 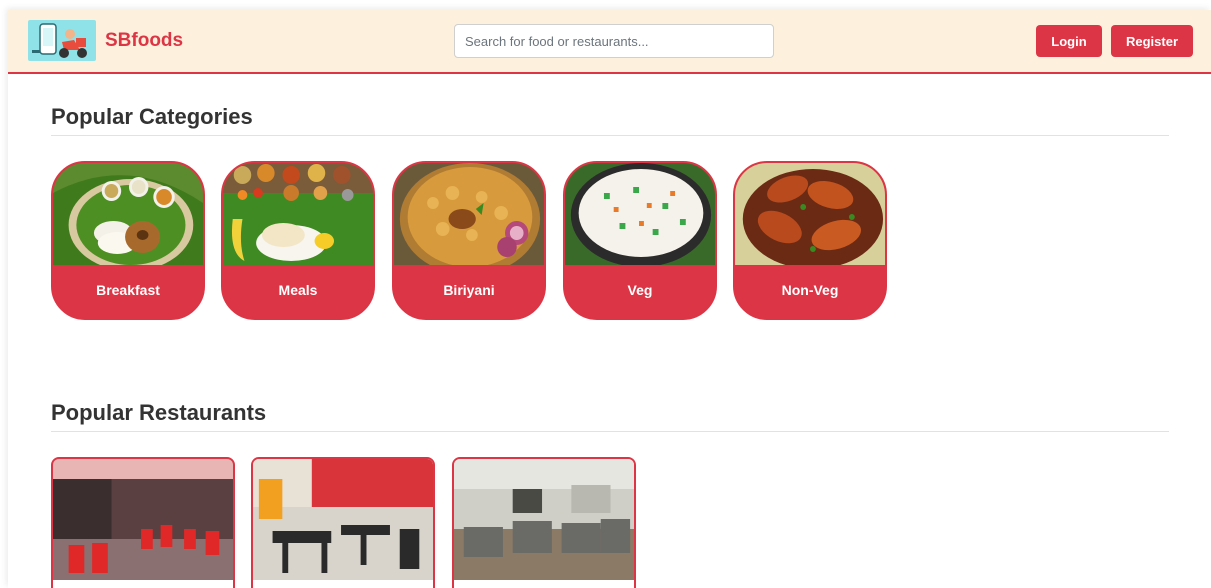 What do you see at coordinates (610, 431) in the screenshot?
I see `restaurants-divider` at bounding box center [610, 431].